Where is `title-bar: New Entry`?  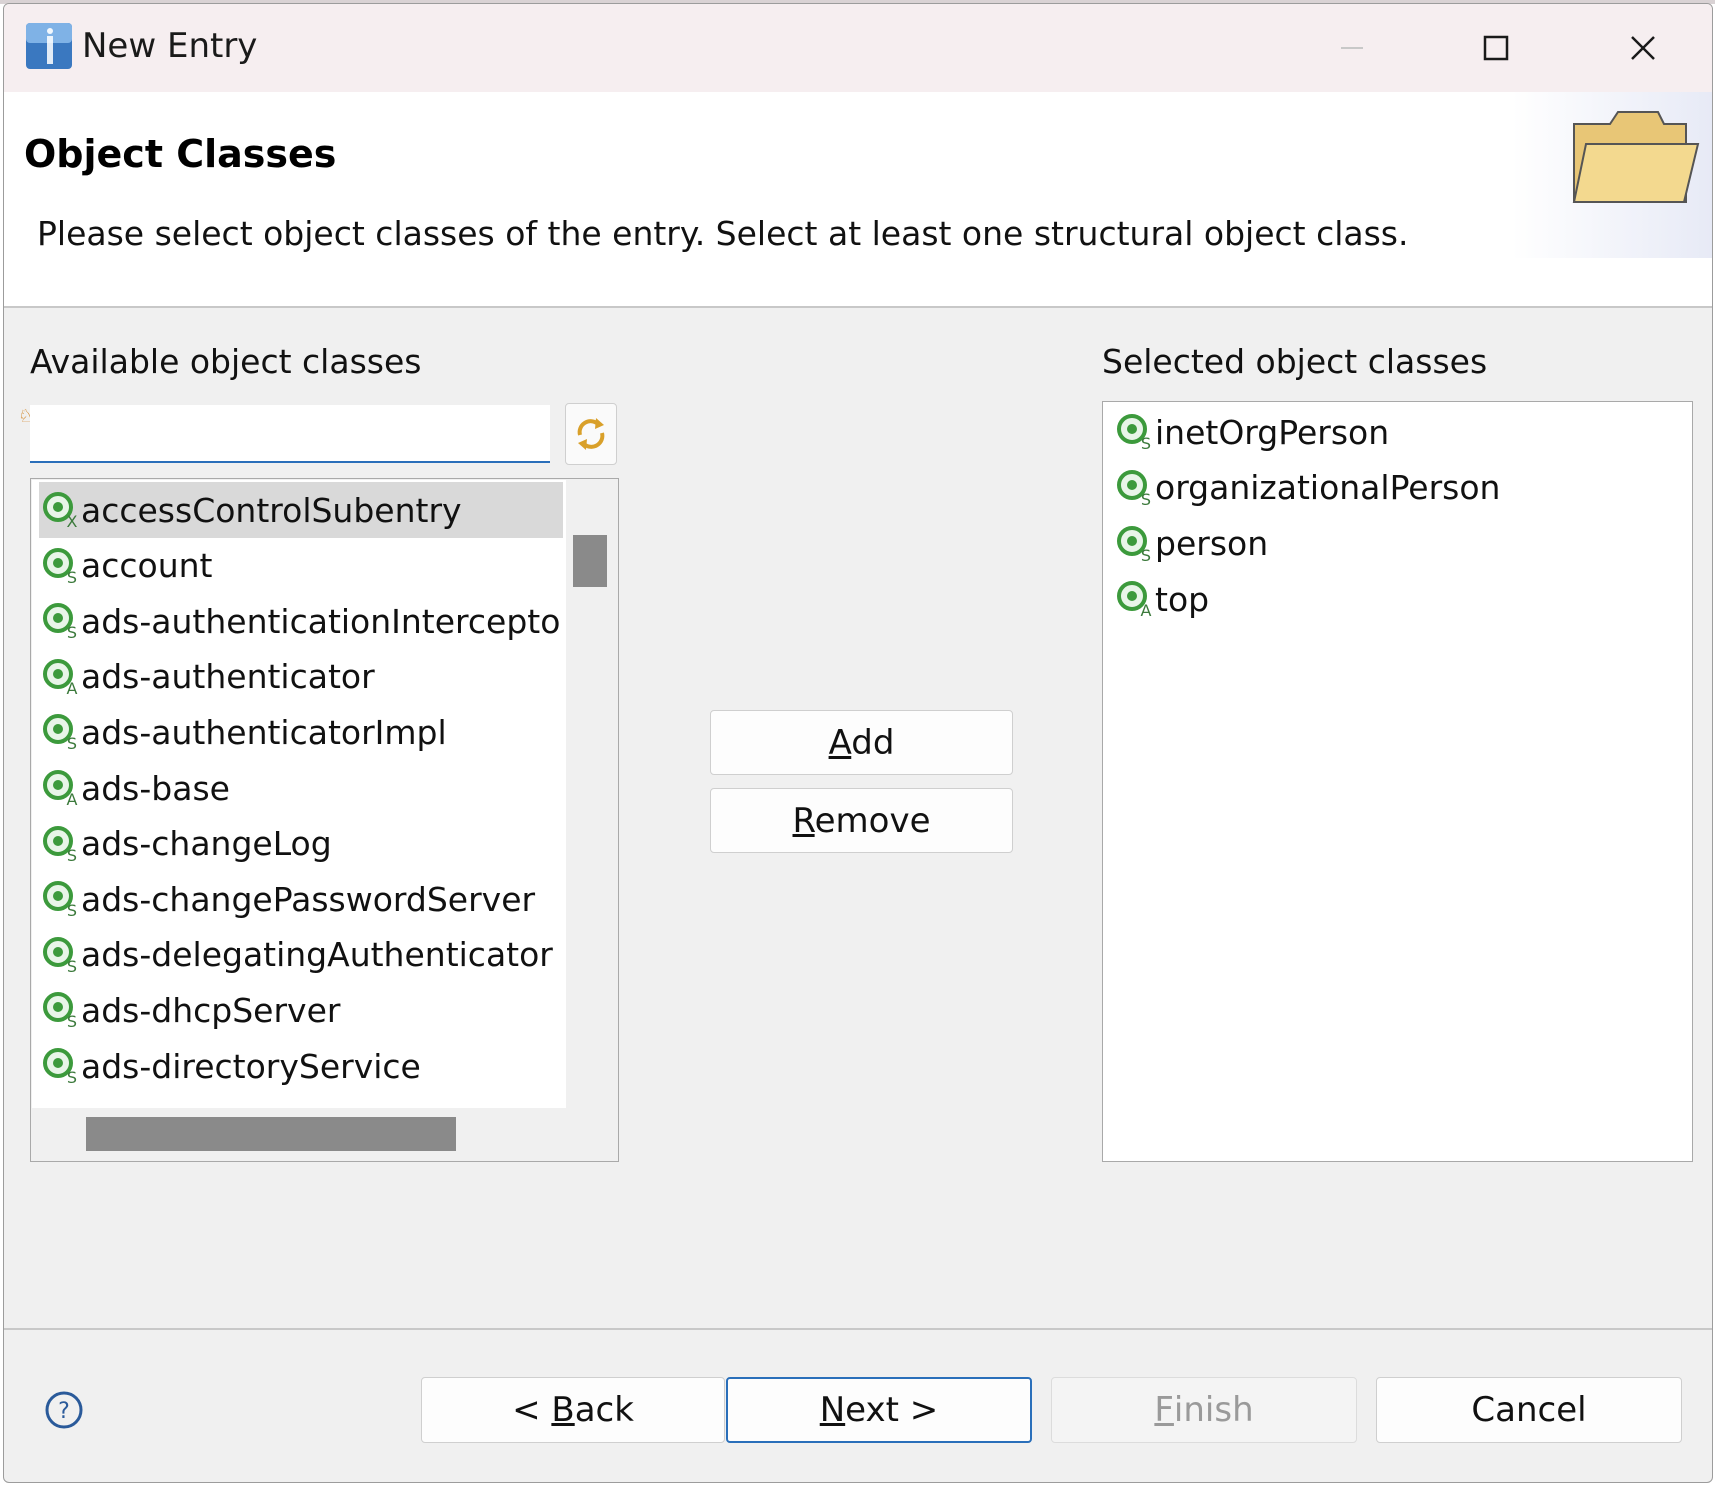 title-bar: New Entry is located at coordinates (858, 48).